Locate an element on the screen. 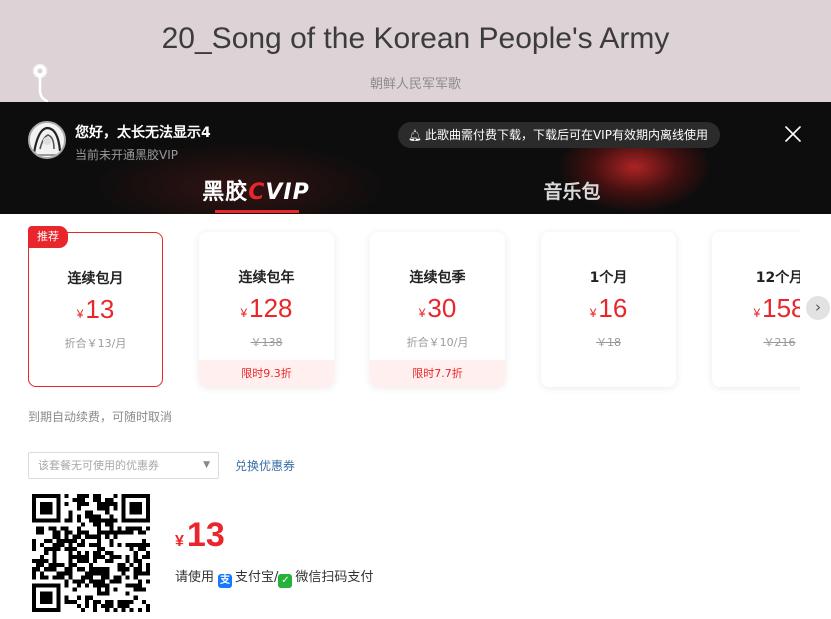 This screenshot has width=831, height=619. plan-original-price: ￥18 is located at coordinates (608, 342).